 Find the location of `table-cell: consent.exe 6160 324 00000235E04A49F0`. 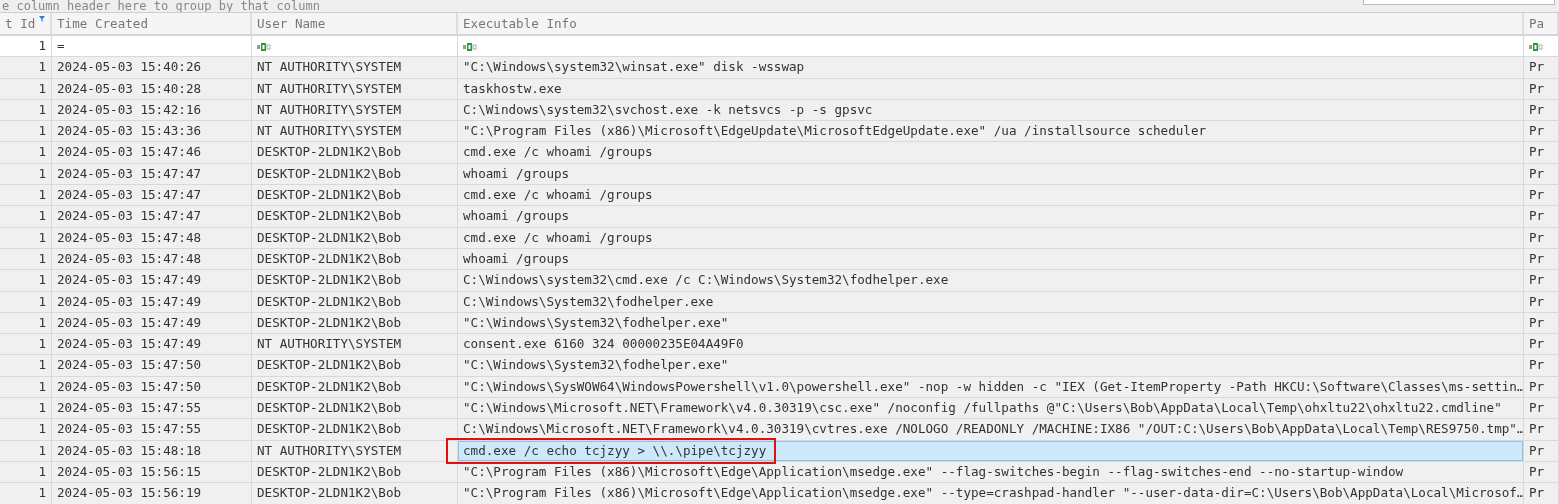

table-cell: consent.exe 6160 324 00000235E04A49F0 is located at coordinates (991, 344).